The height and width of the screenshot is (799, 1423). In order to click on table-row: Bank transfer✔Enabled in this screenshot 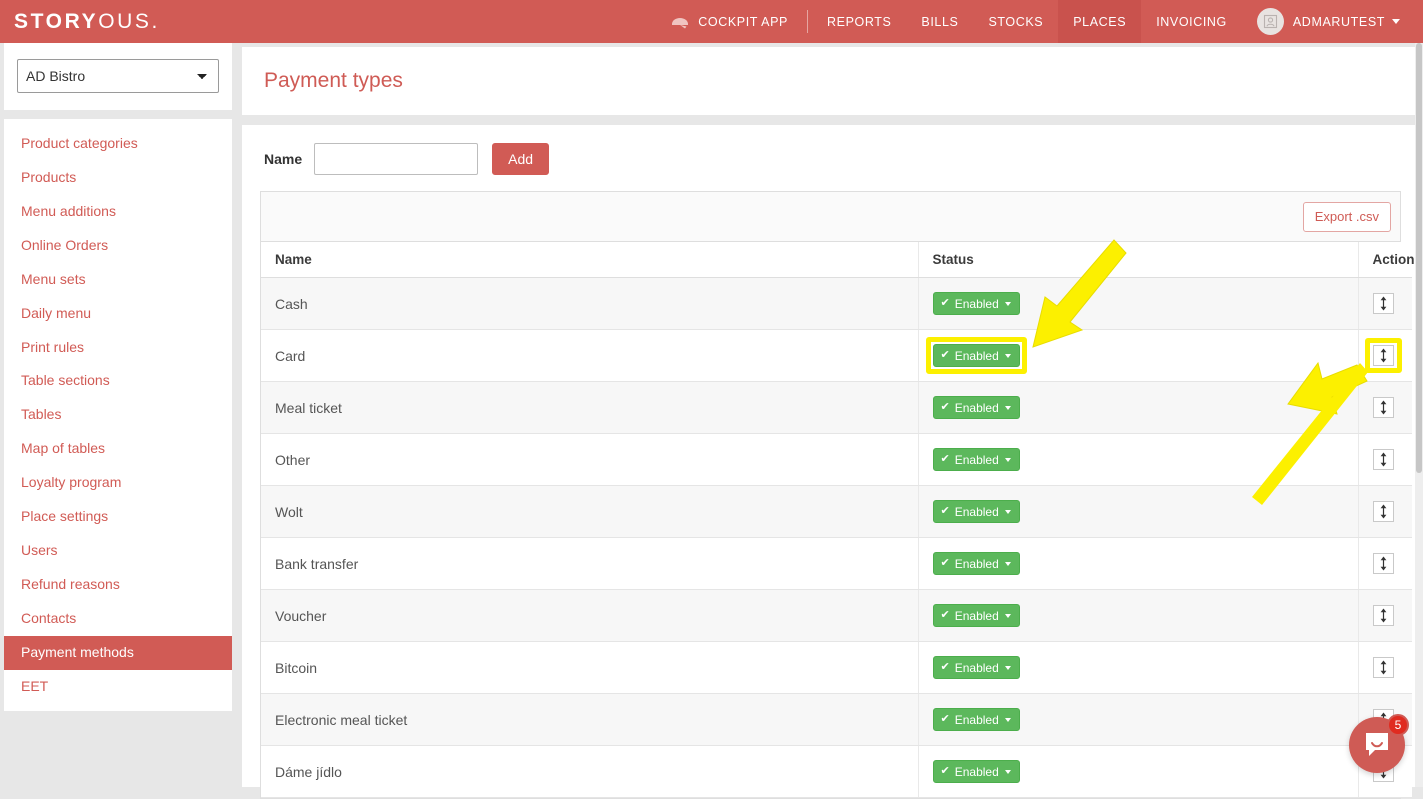, I will do `click(836, 564)`.